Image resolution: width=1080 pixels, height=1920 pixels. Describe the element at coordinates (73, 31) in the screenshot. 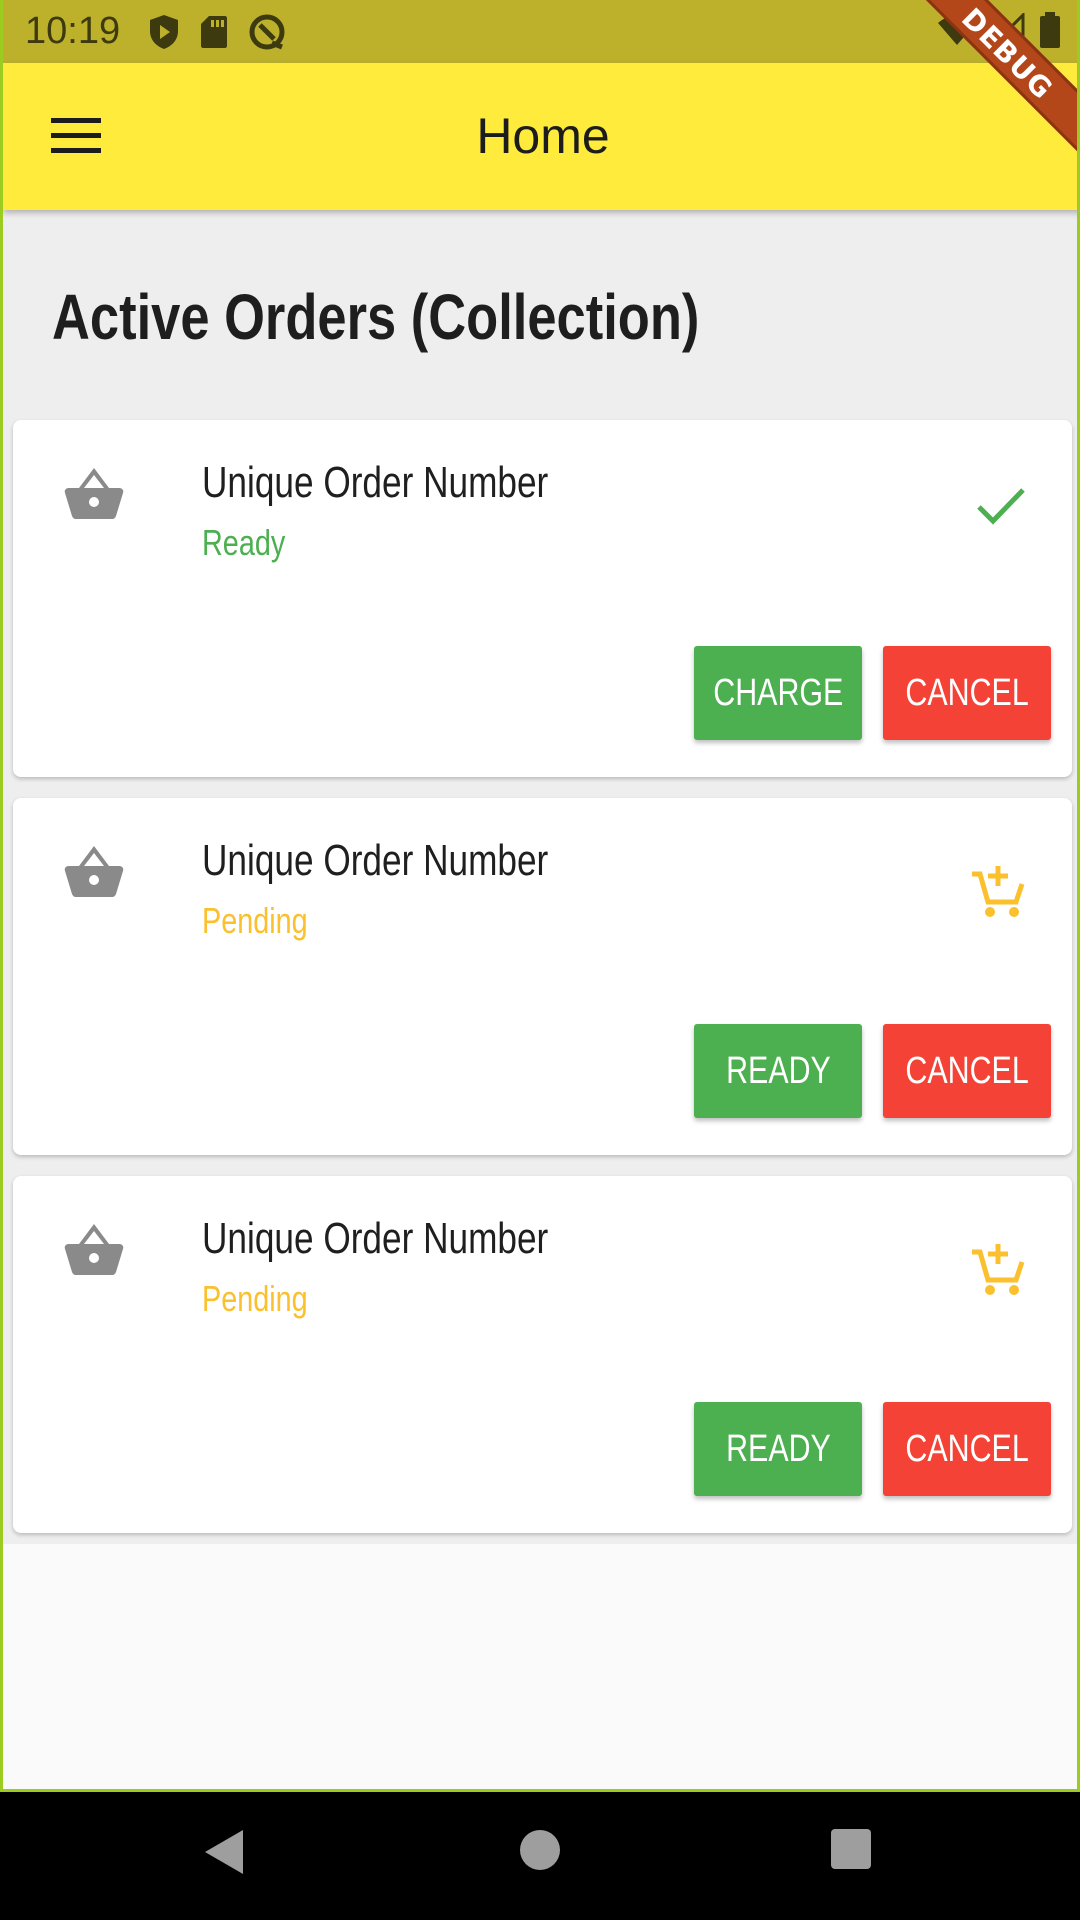

I see `status-time: 10:19` at that location.